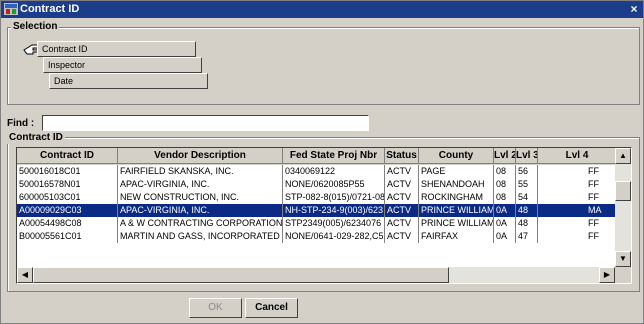 This screenshot has height=324, width=644. What do you see at coordinates (595, 210) in the screenshot?
I see `table-cell: MA` at bounding box center [595, 210].